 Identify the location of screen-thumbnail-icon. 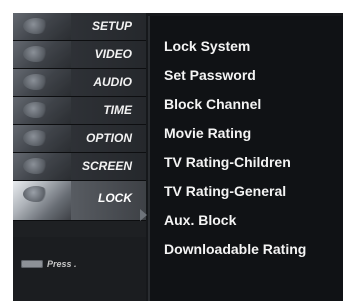
(42, 166).